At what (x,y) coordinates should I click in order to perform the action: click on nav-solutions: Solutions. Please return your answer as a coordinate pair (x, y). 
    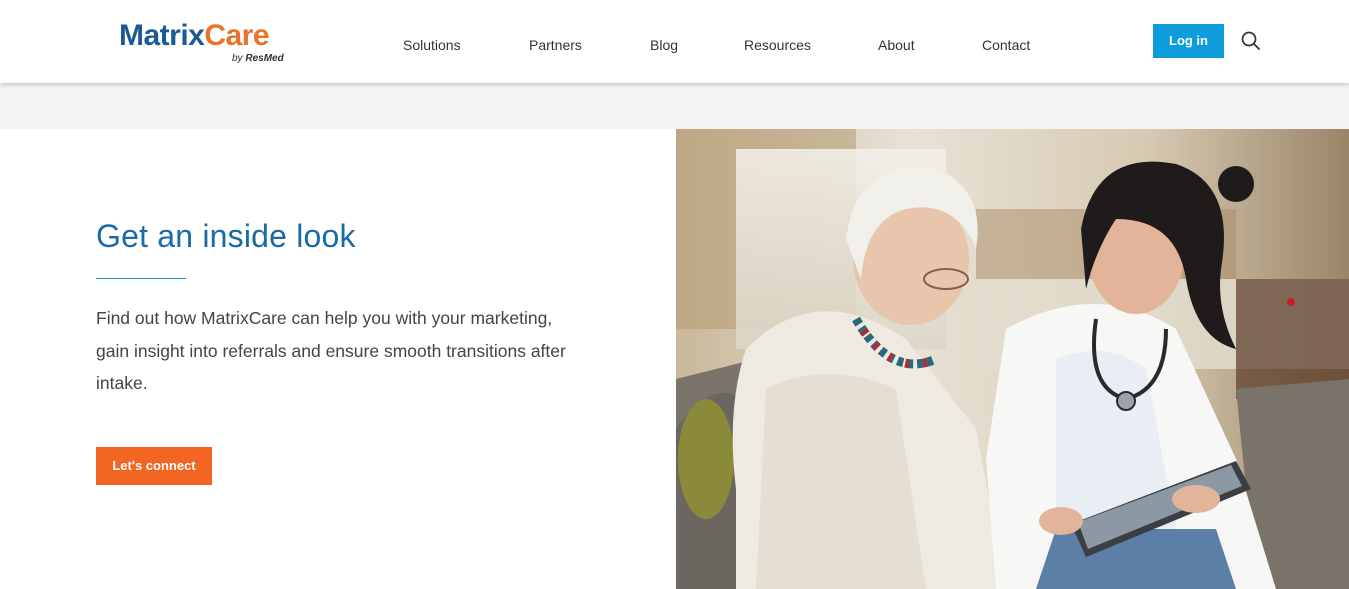
    Looking at the image, I should click on (432, 45).